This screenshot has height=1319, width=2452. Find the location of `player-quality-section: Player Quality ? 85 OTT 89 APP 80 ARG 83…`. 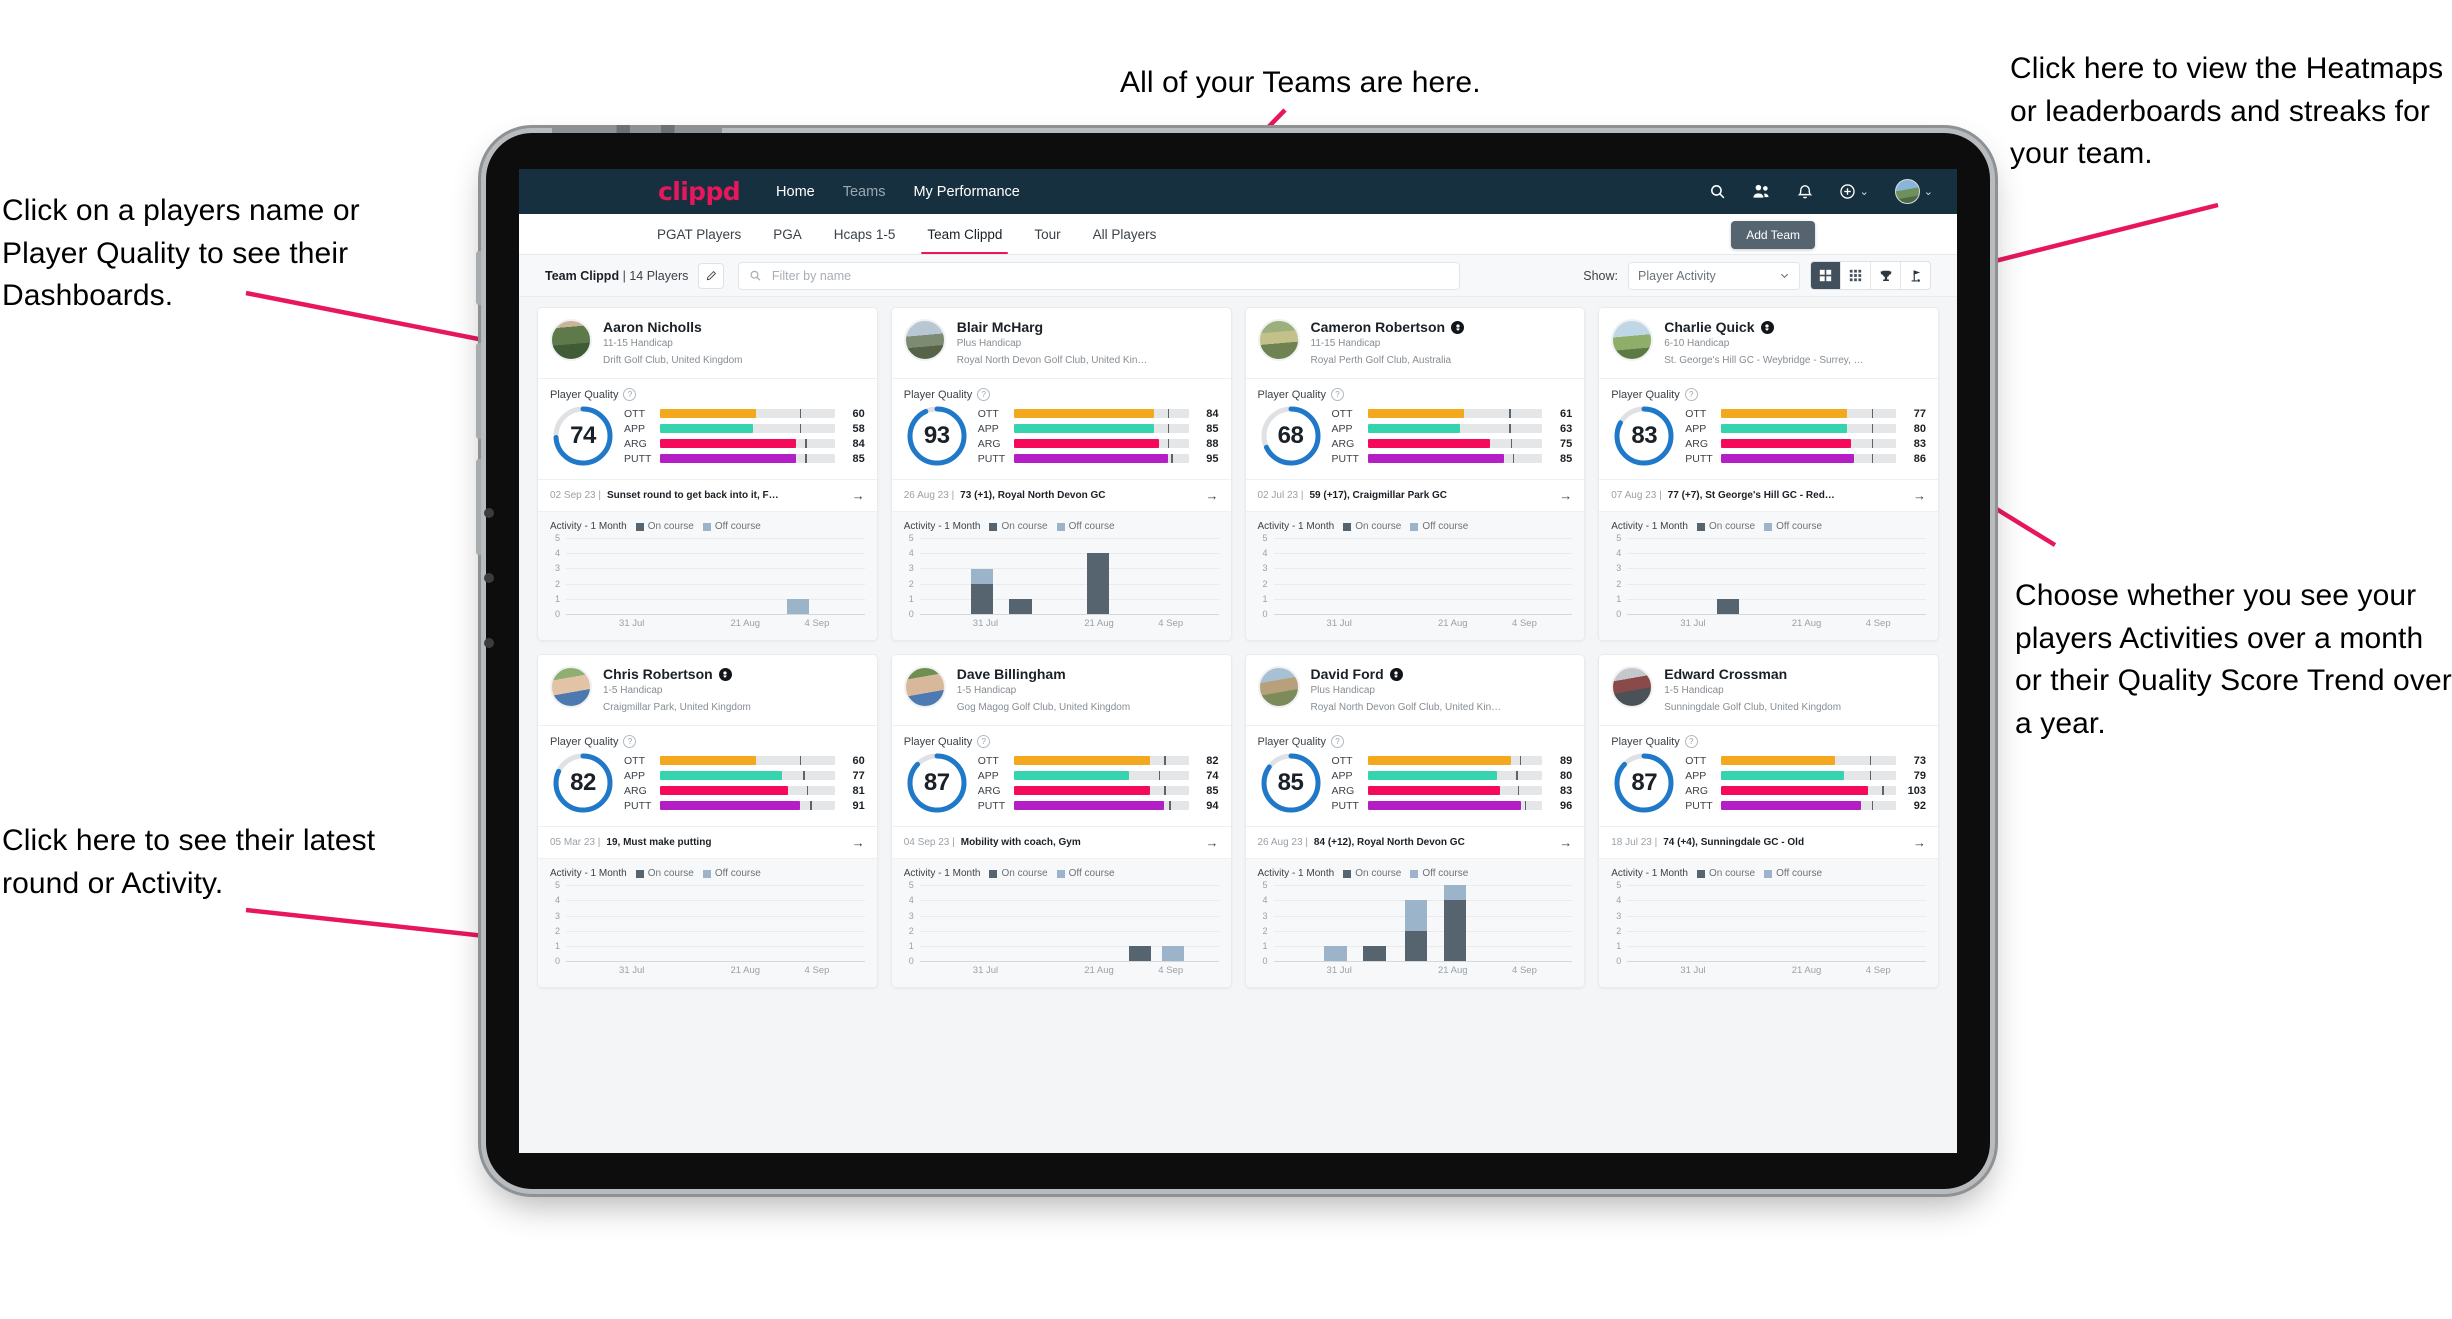

player-quality-section: Player Quality ? 85 OTT 89 APP 80 ARG 83… is located at coordinates (1415, 777).